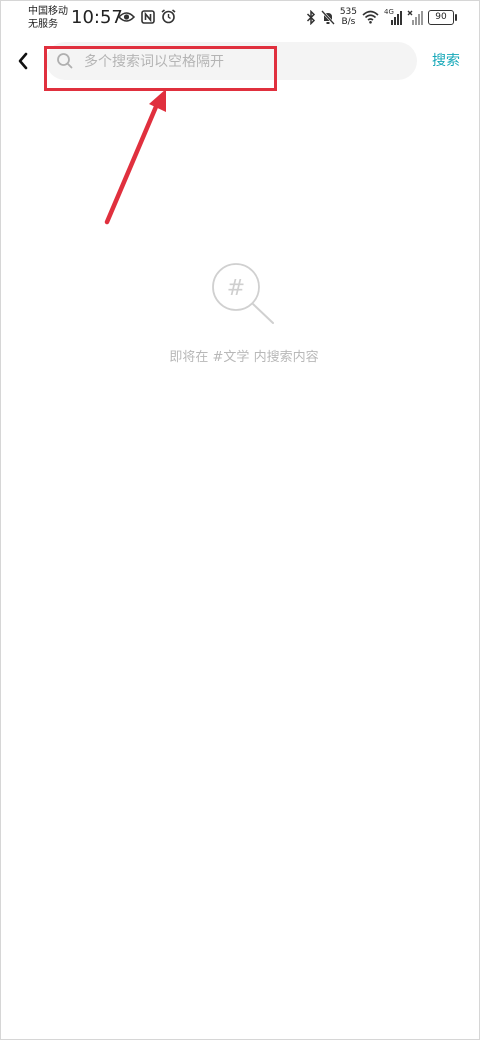 The width and height of the screenshot is (480, 1040). I want to click on signal-icon, so click(396, 17).